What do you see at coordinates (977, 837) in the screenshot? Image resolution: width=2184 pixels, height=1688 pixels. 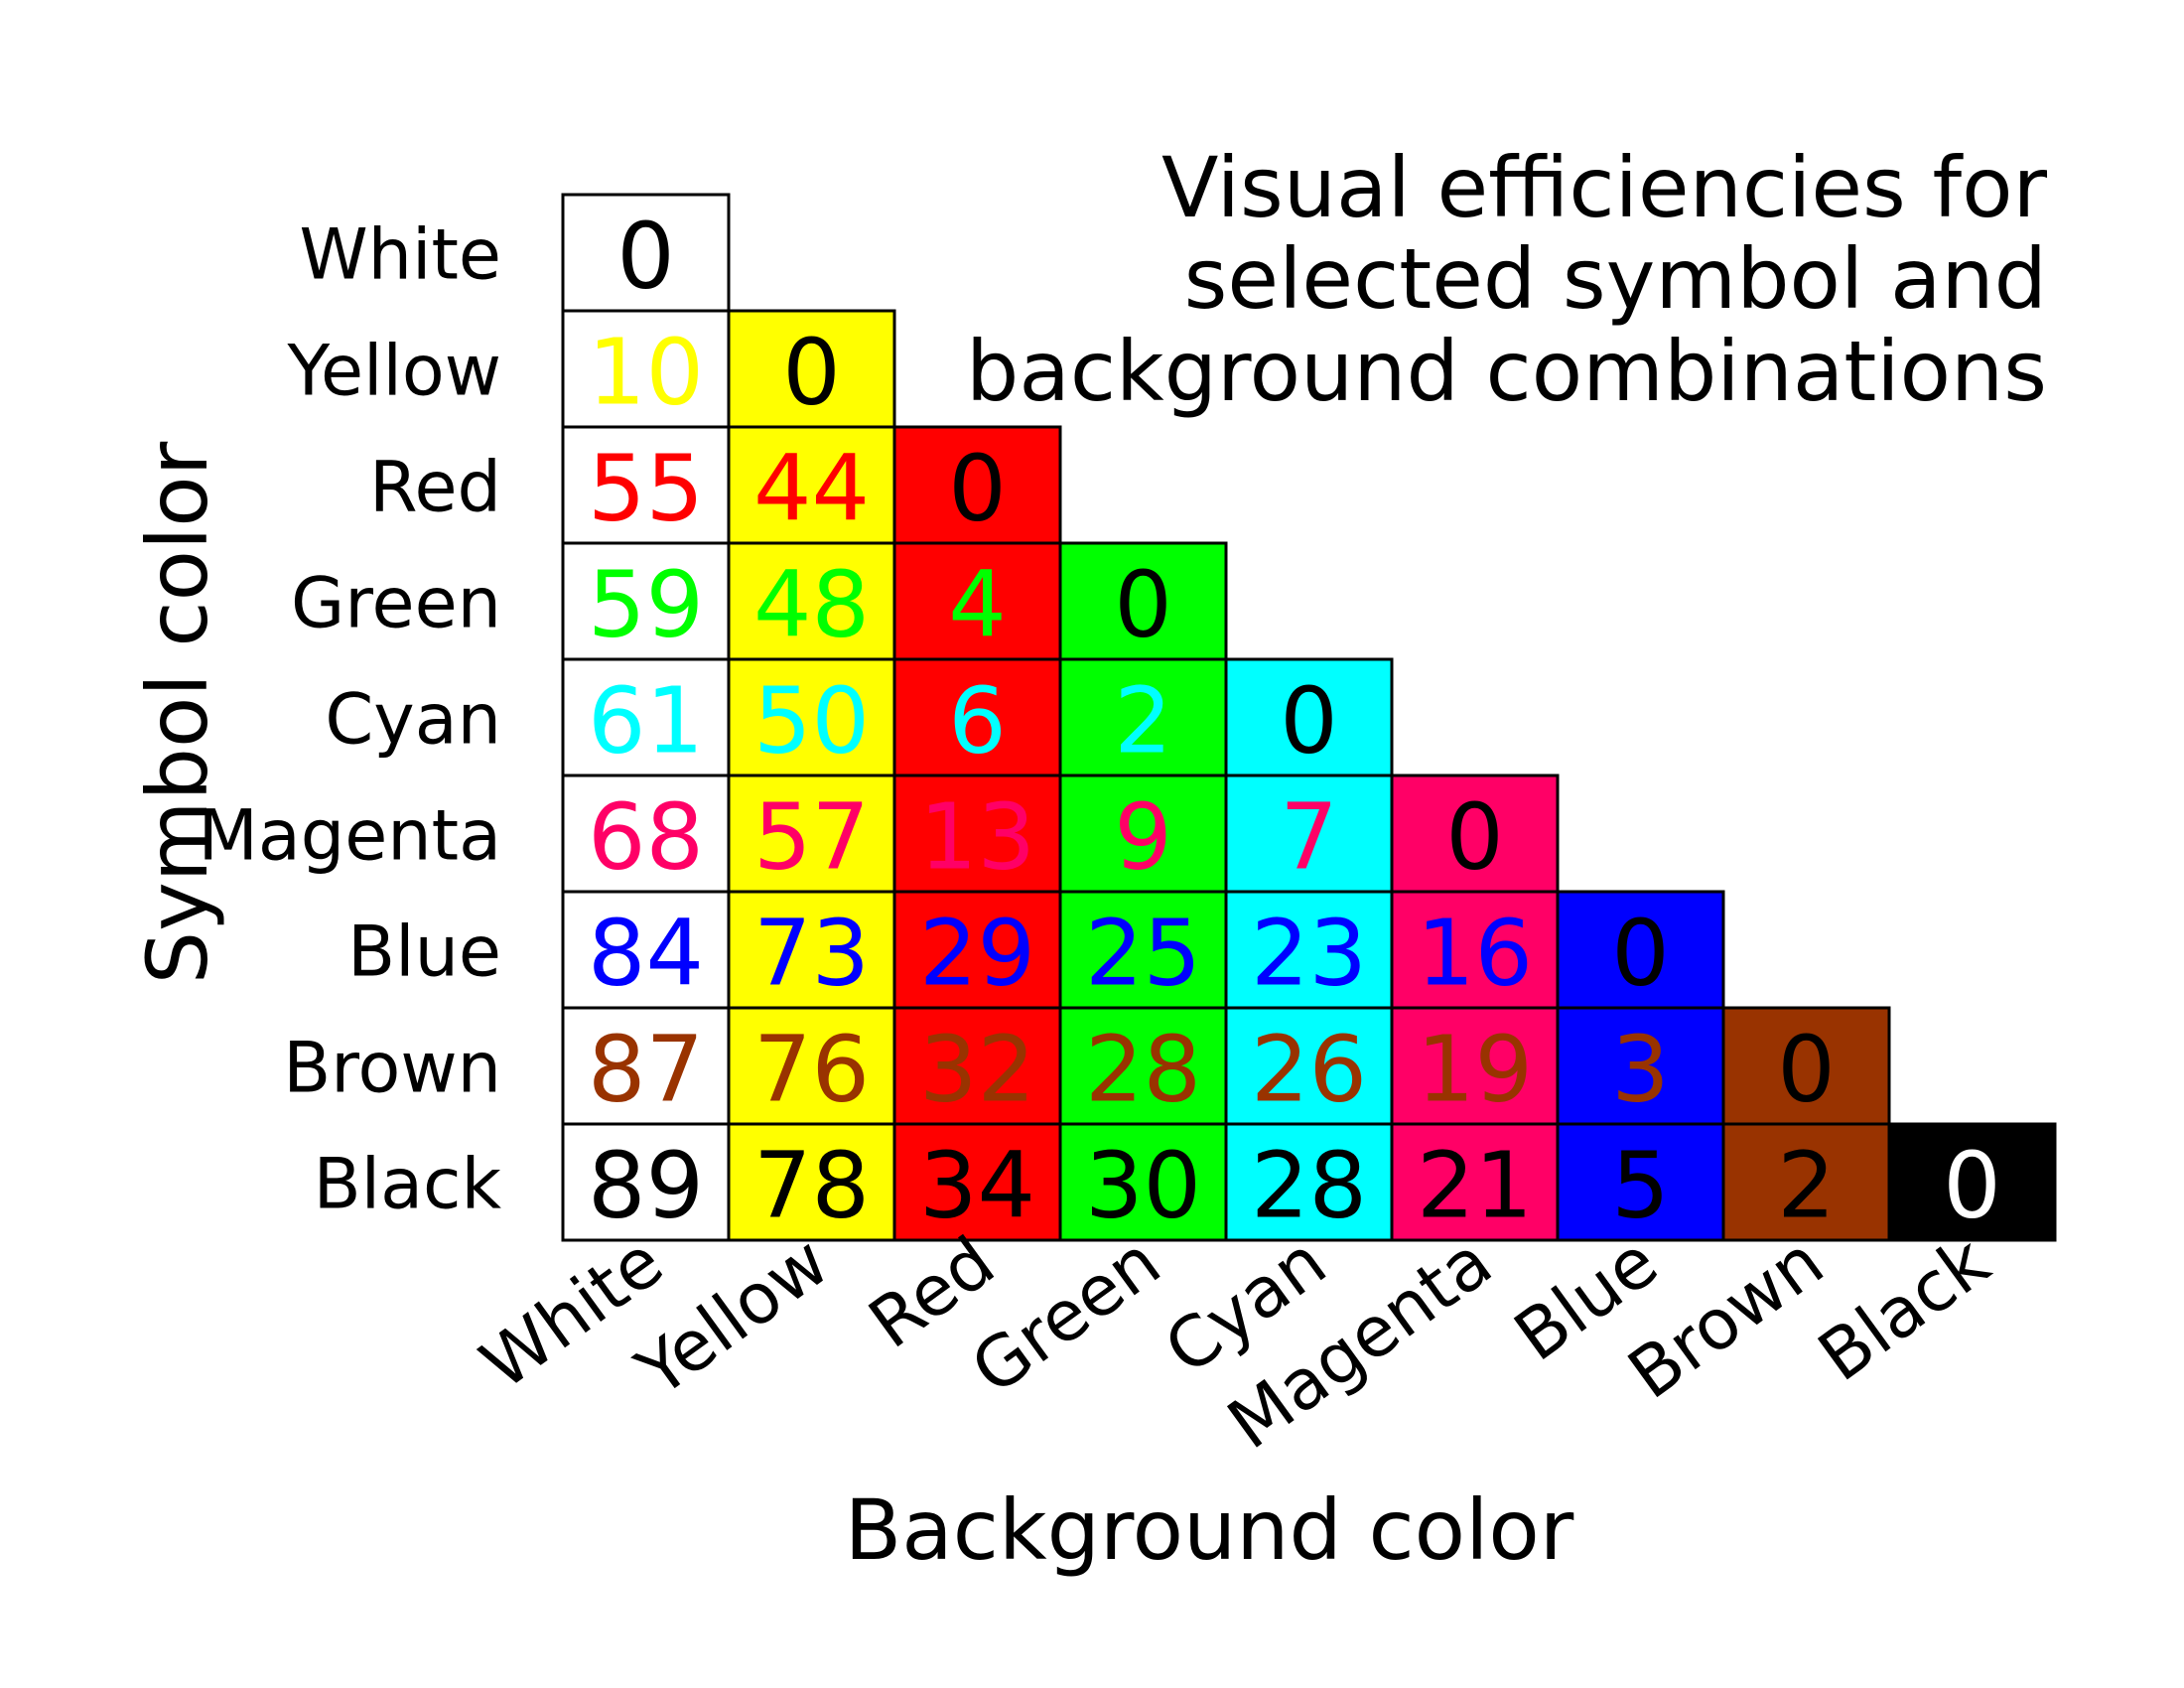 I see `cell-value-label: 13` at bounding box center [977, 837].